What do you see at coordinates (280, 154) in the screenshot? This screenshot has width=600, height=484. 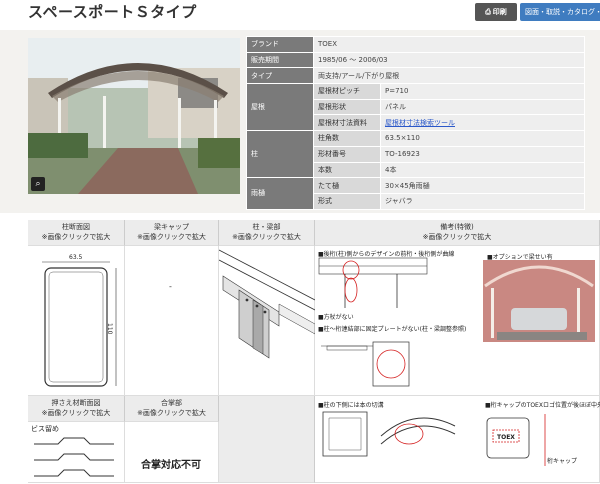 I see `pillar-label: 柱` at bounding box center [280, 154].